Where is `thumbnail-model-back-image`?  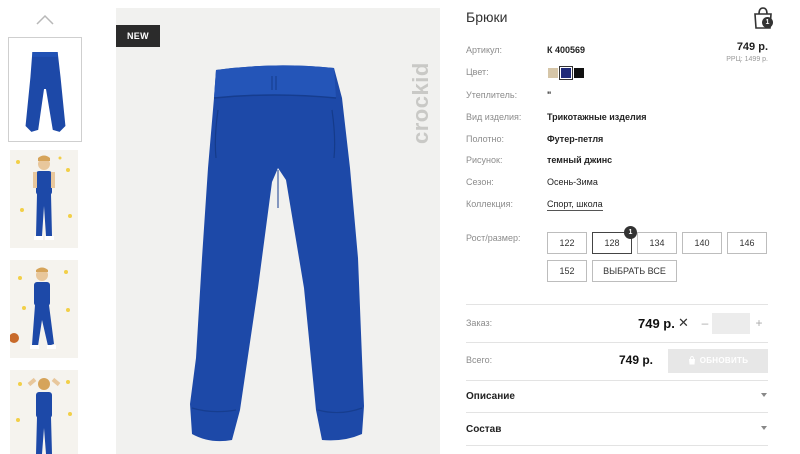
thumbnail-model-back-image is located at coordinates (44, 412).